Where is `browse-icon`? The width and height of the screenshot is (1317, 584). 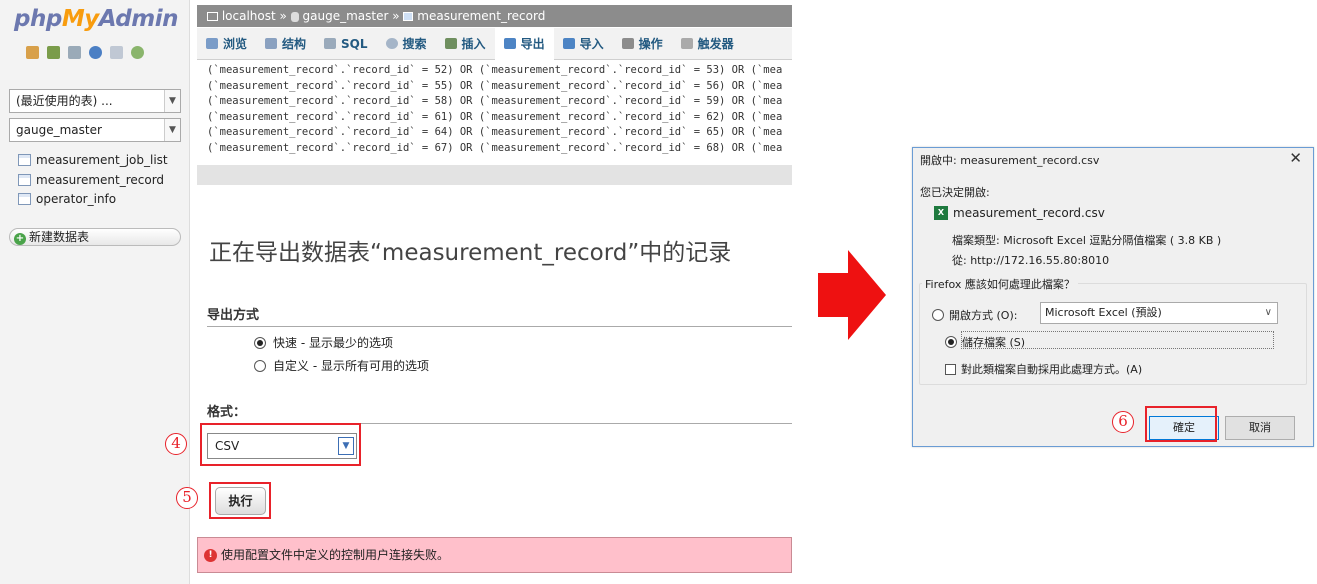 browse-icon is located at coordinates (212, 43).